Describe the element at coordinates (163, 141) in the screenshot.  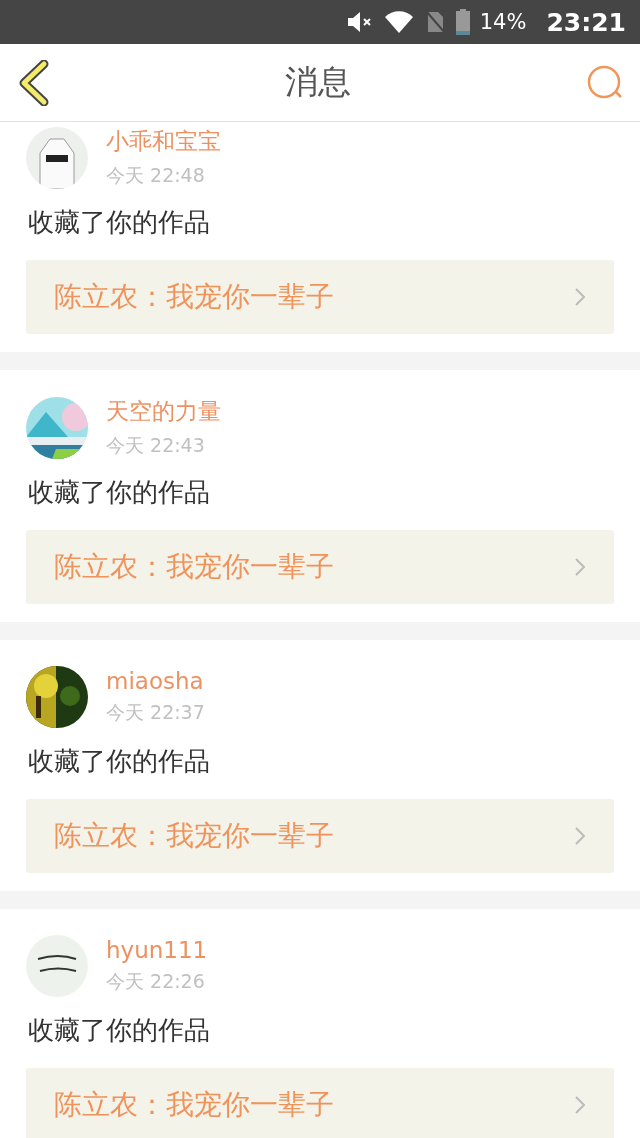
I see `user-name: 小乖和宝宝` at that location.